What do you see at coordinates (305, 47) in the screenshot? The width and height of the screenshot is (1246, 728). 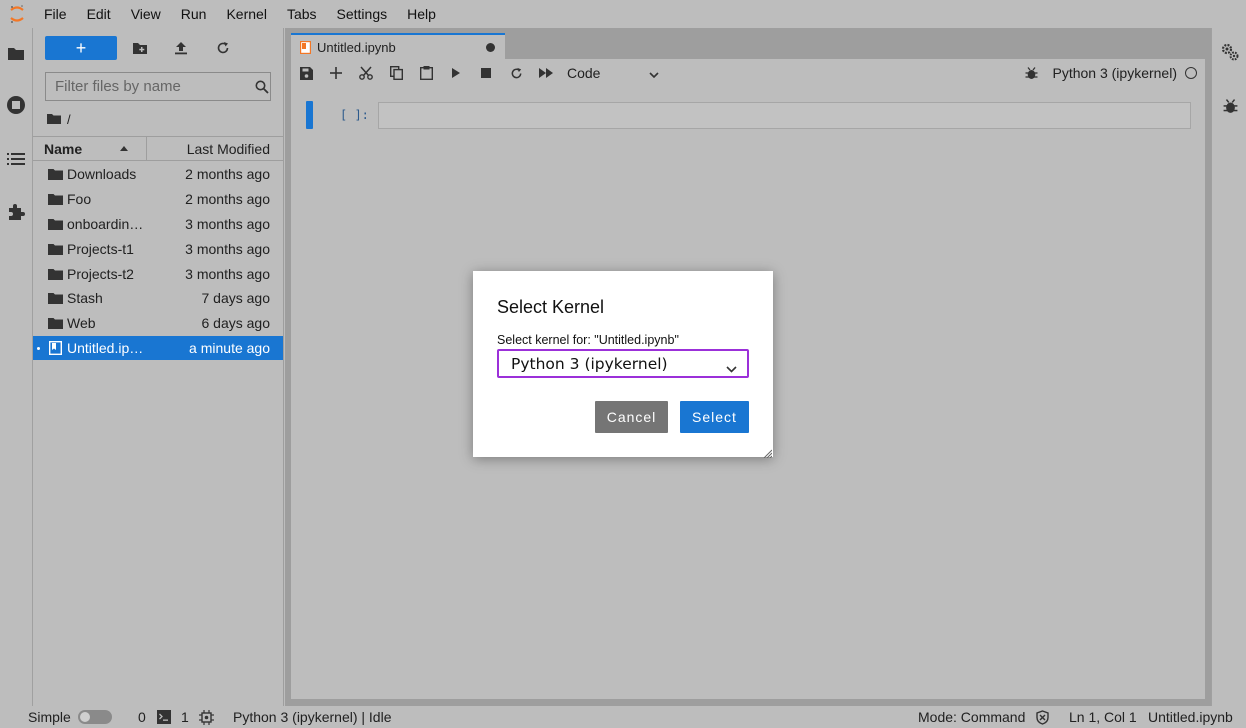 I see `notebook-icon` at bounding box center [305, 47].